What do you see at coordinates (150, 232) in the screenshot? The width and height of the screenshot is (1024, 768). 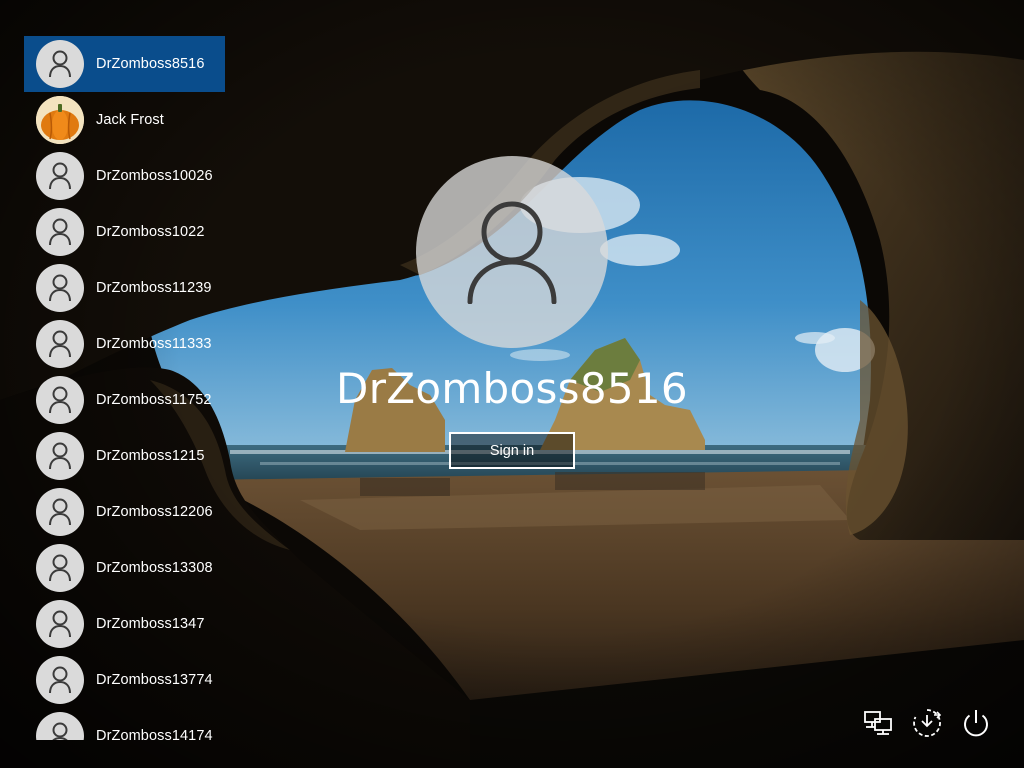 I see `user-name-label: DrZomboss1022` at bounding box center [150, 232].